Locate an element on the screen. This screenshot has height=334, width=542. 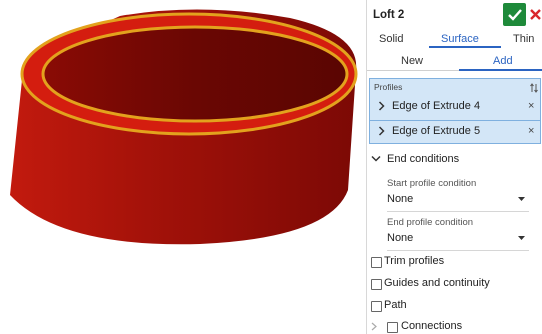
end-condition-label: End profile condition is located at coordinates (430, 222).